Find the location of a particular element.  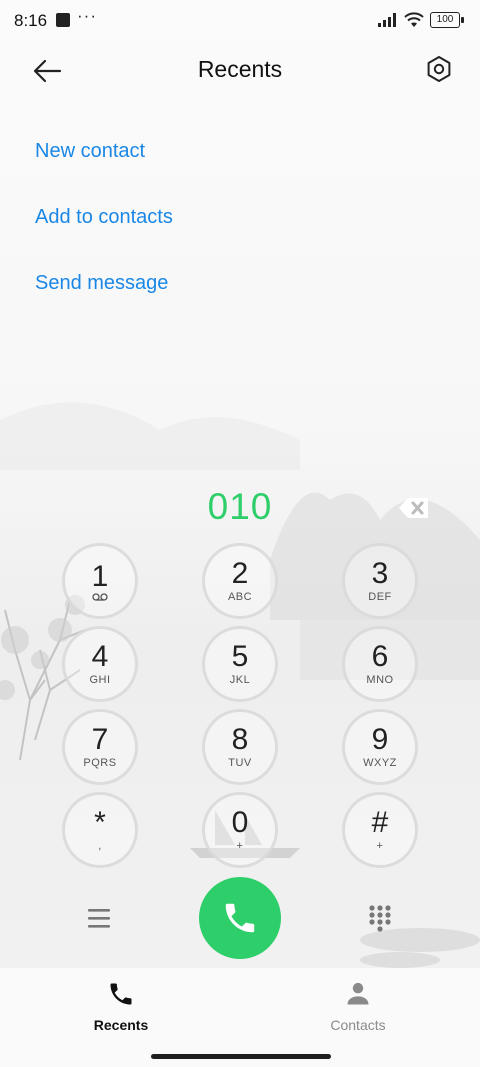

key-8: 8 TUV is located at coordinates (240, 747).